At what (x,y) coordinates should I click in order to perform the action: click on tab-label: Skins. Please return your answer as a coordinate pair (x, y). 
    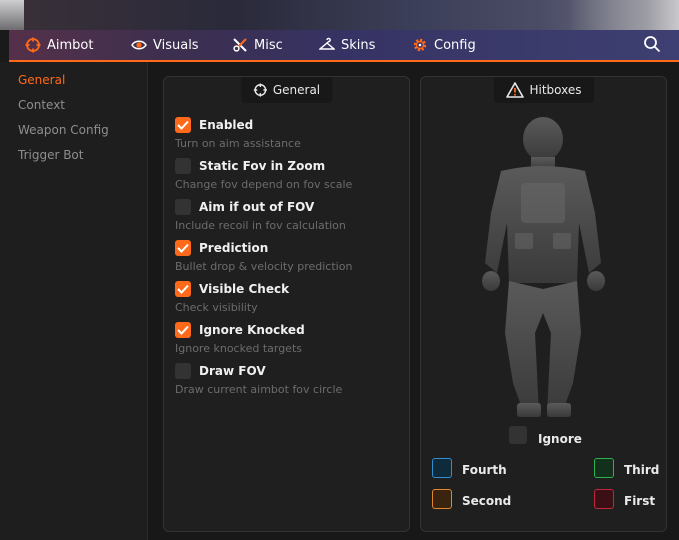
    Looking at the image, I should click on (358, 45).